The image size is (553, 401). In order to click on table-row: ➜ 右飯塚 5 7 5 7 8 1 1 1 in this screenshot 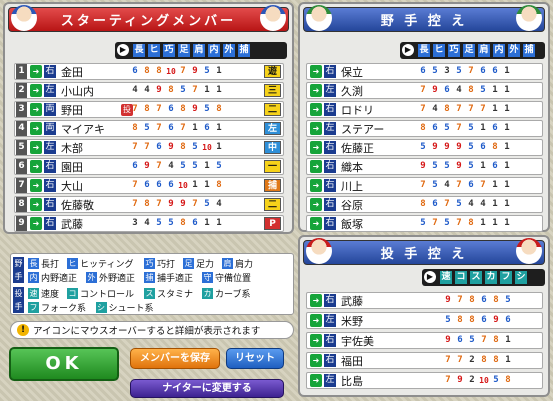, I will do `click(424, 223)`.